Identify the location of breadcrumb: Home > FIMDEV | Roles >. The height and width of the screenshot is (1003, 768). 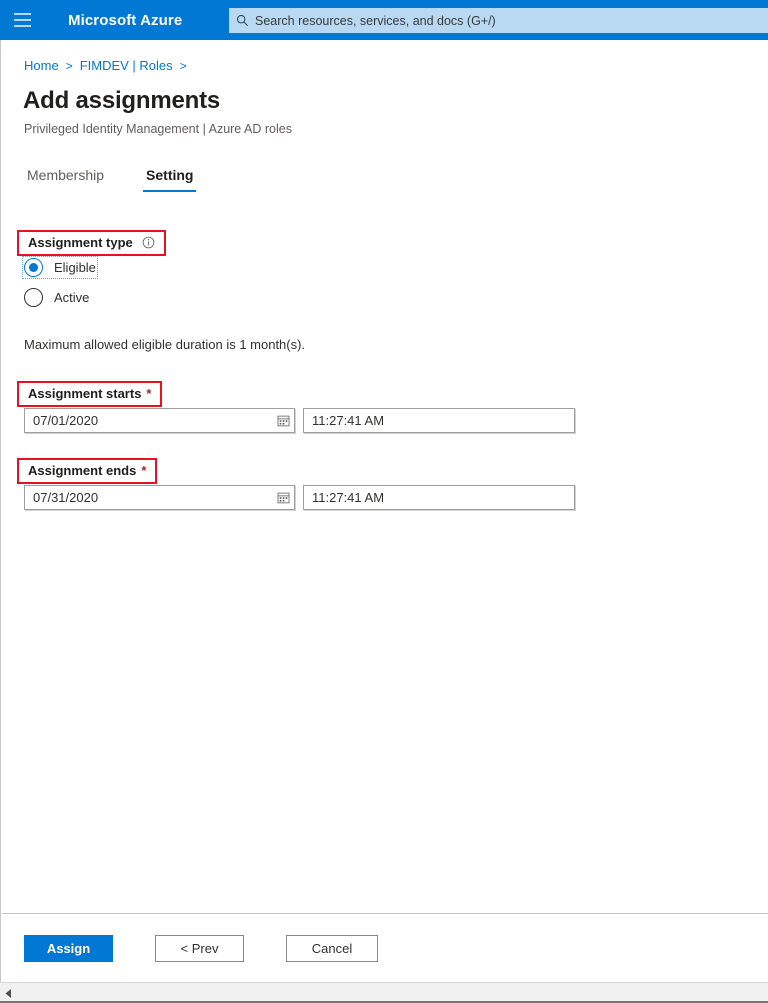
(109, 65).